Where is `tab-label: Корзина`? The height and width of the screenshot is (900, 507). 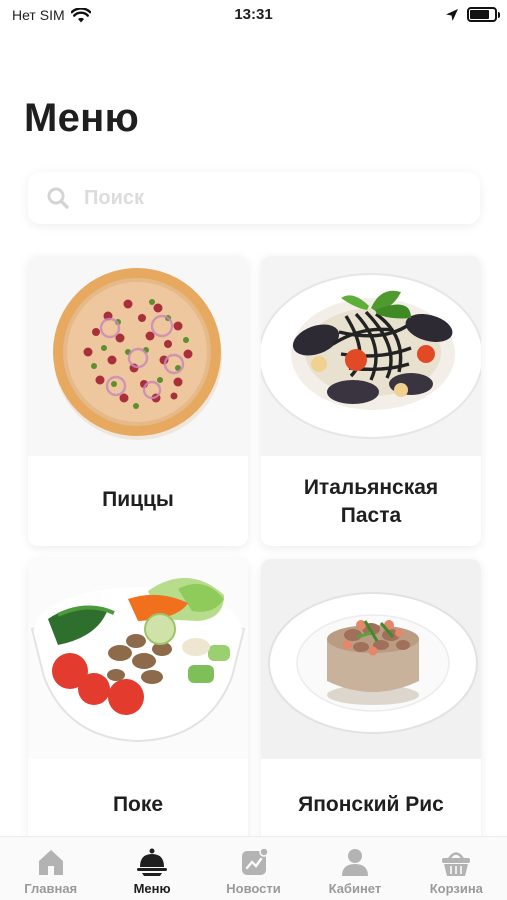 tab-label: Корзина is located at coordinates (456, 888).